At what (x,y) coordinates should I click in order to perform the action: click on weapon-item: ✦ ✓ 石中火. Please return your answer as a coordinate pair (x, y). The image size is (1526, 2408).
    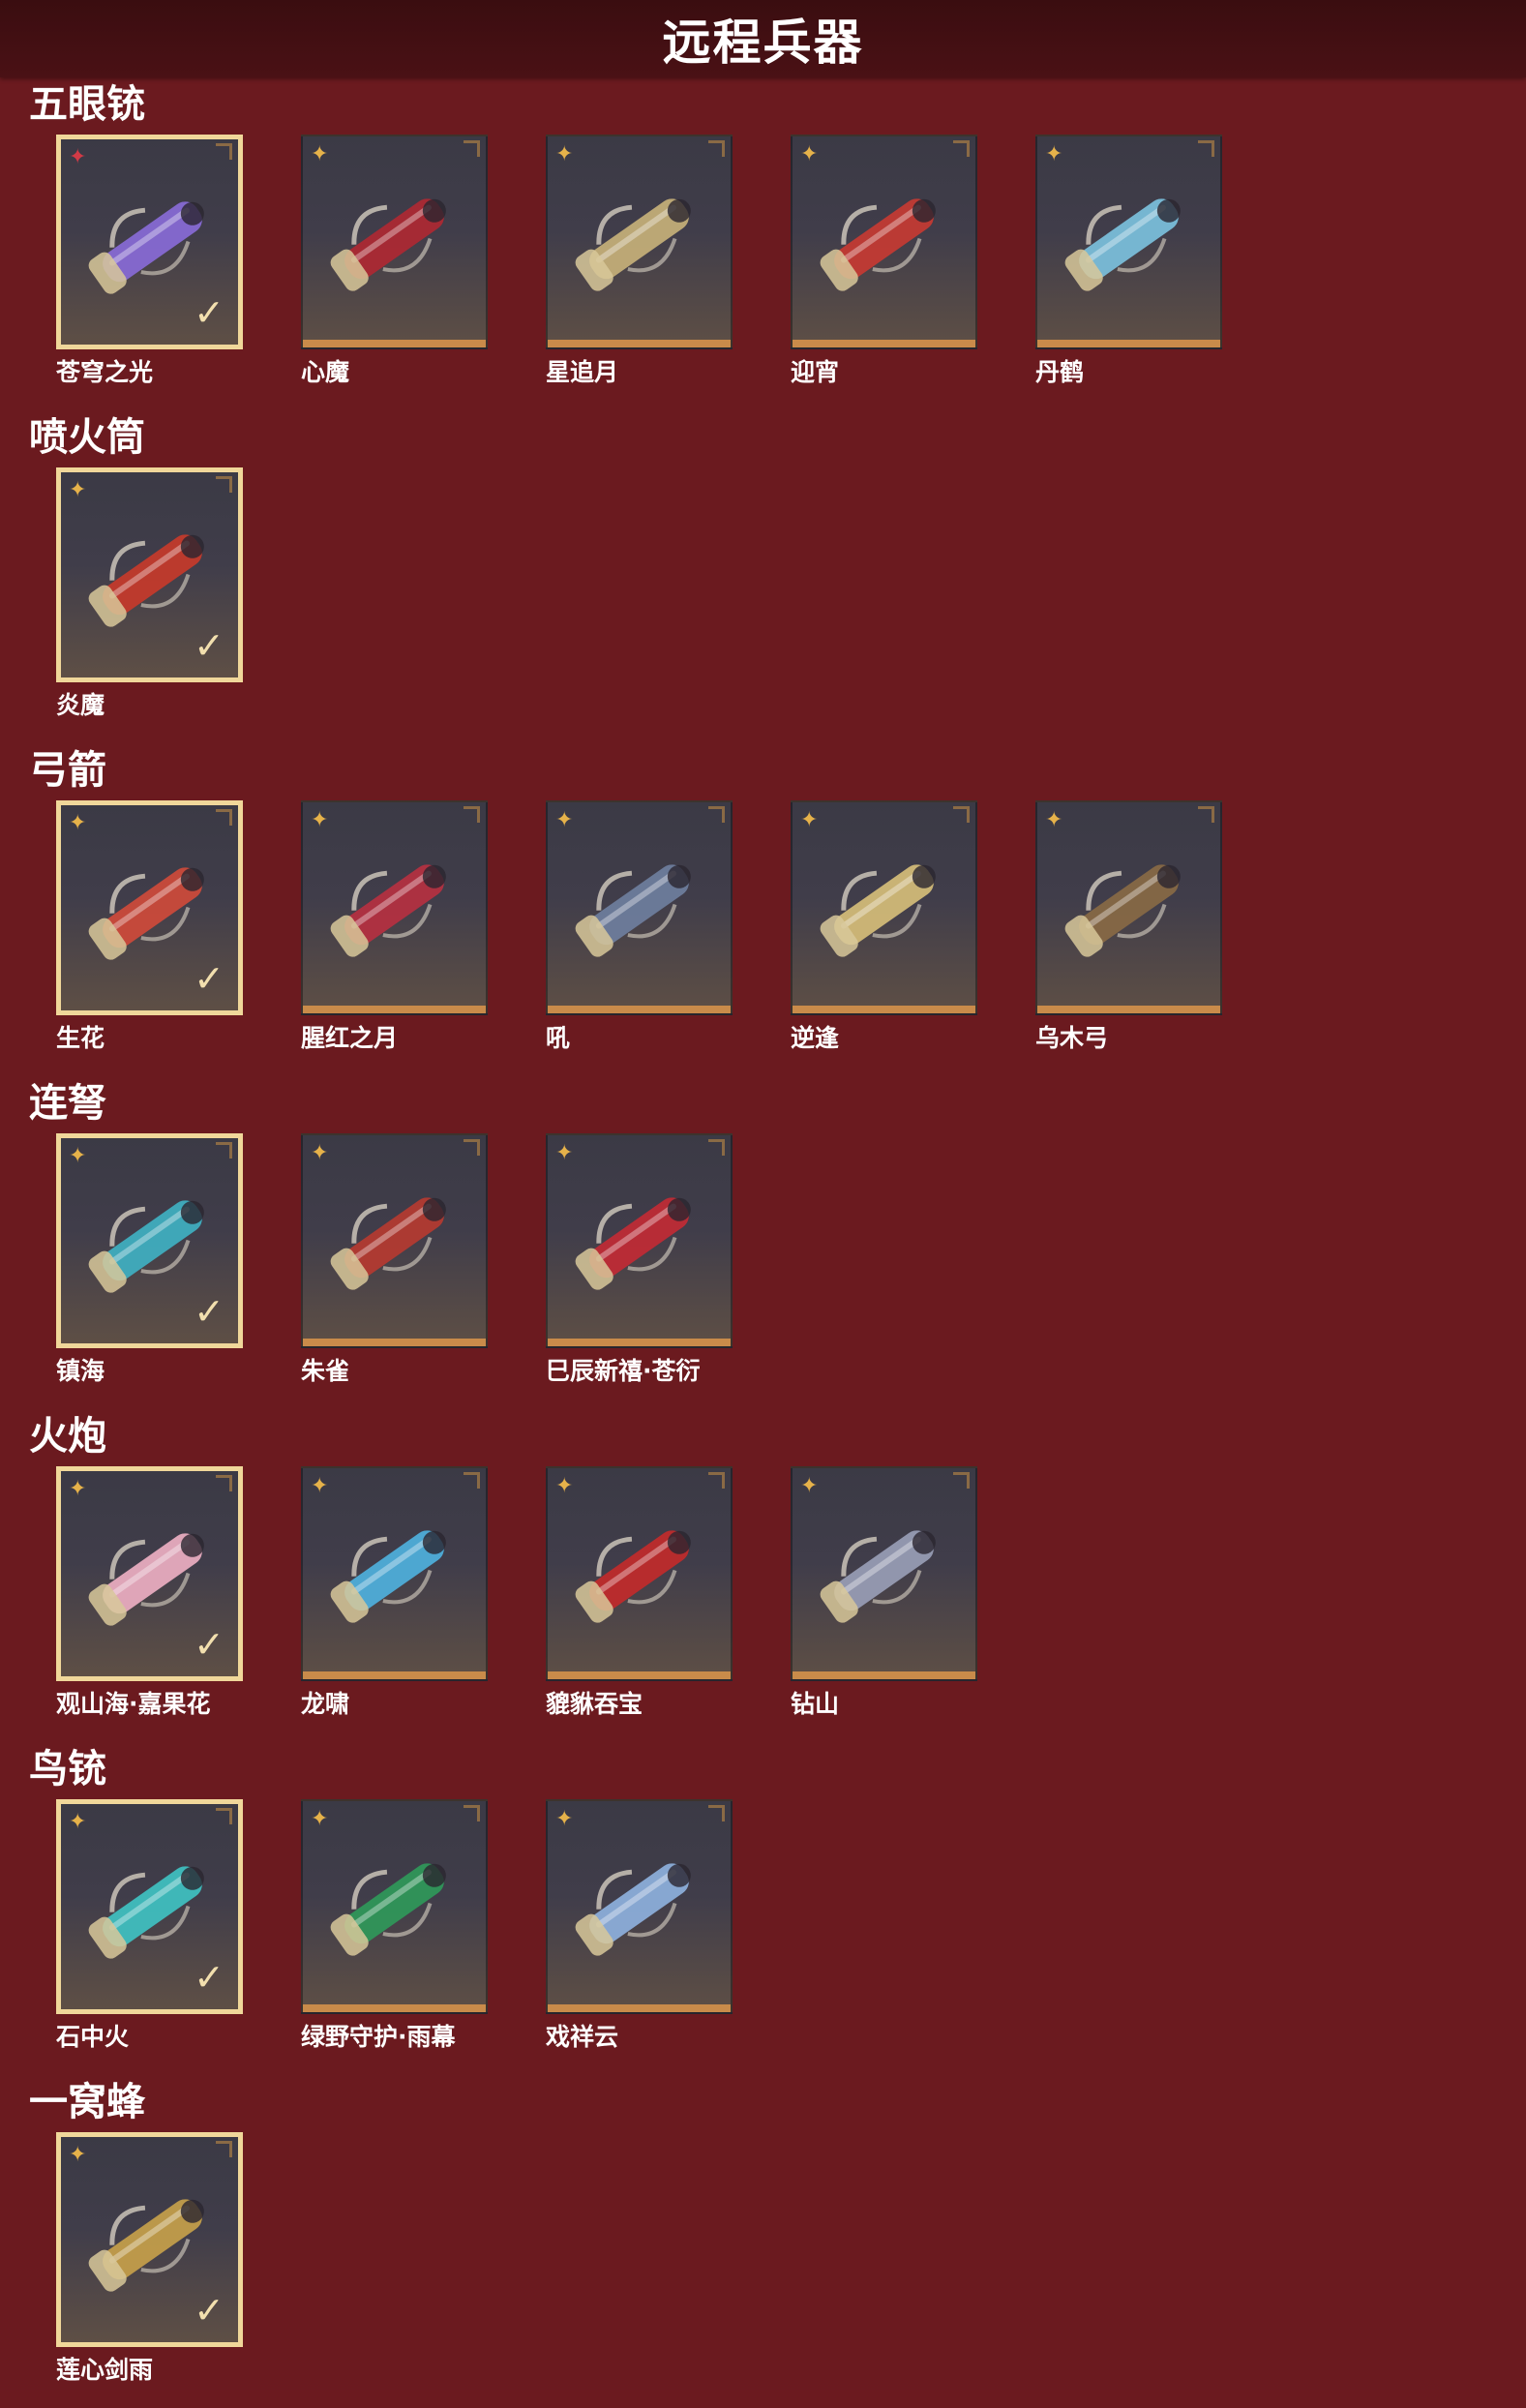
    Looking at the image, I should click on (149, 1926).